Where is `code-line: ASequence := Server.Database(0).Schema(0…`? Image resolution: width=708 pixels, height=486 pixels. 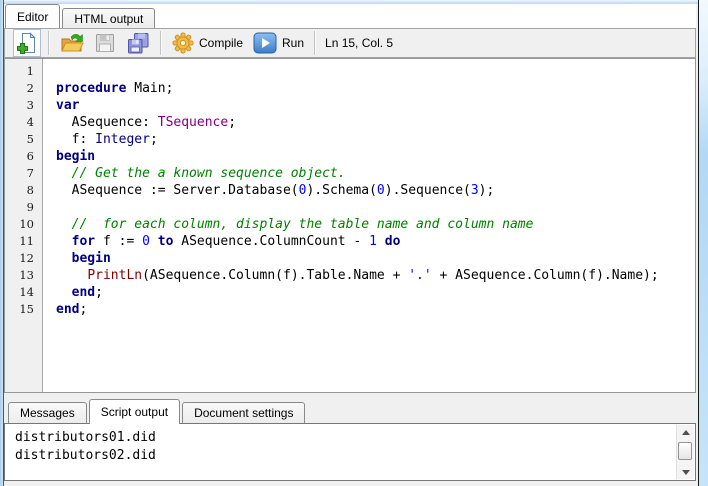 code-line: ASequence := Server.Database(0).Schema(0… is located at coordinates (275, 190).